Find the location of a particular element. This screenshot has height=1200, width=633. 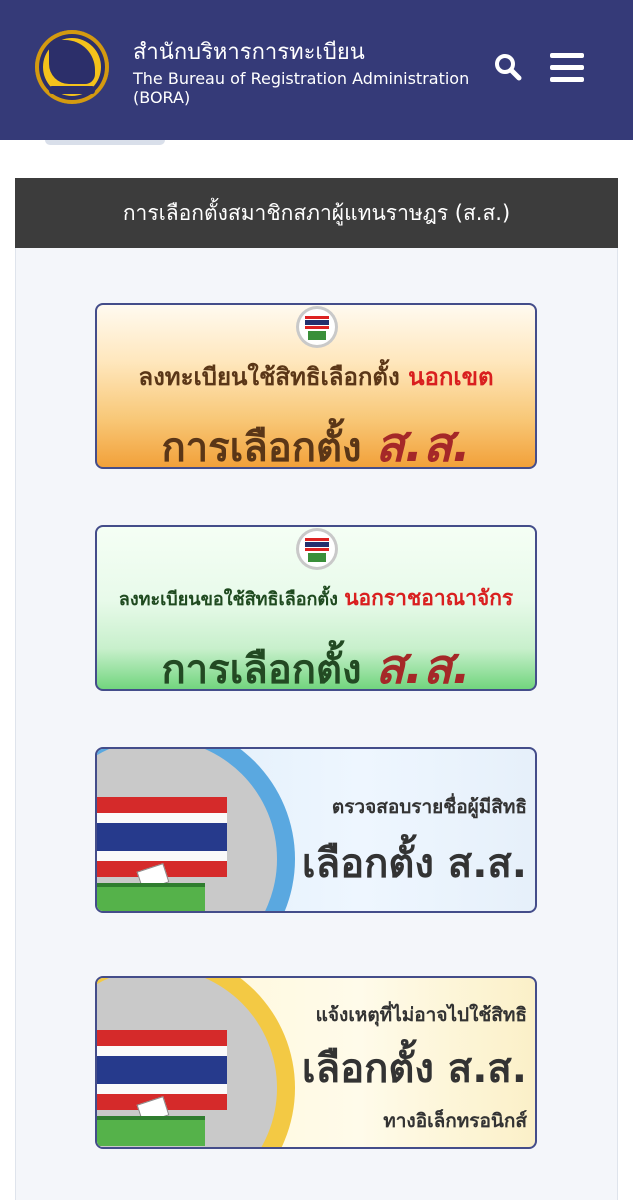

logo-emblem is located at coordinates (72, 62).